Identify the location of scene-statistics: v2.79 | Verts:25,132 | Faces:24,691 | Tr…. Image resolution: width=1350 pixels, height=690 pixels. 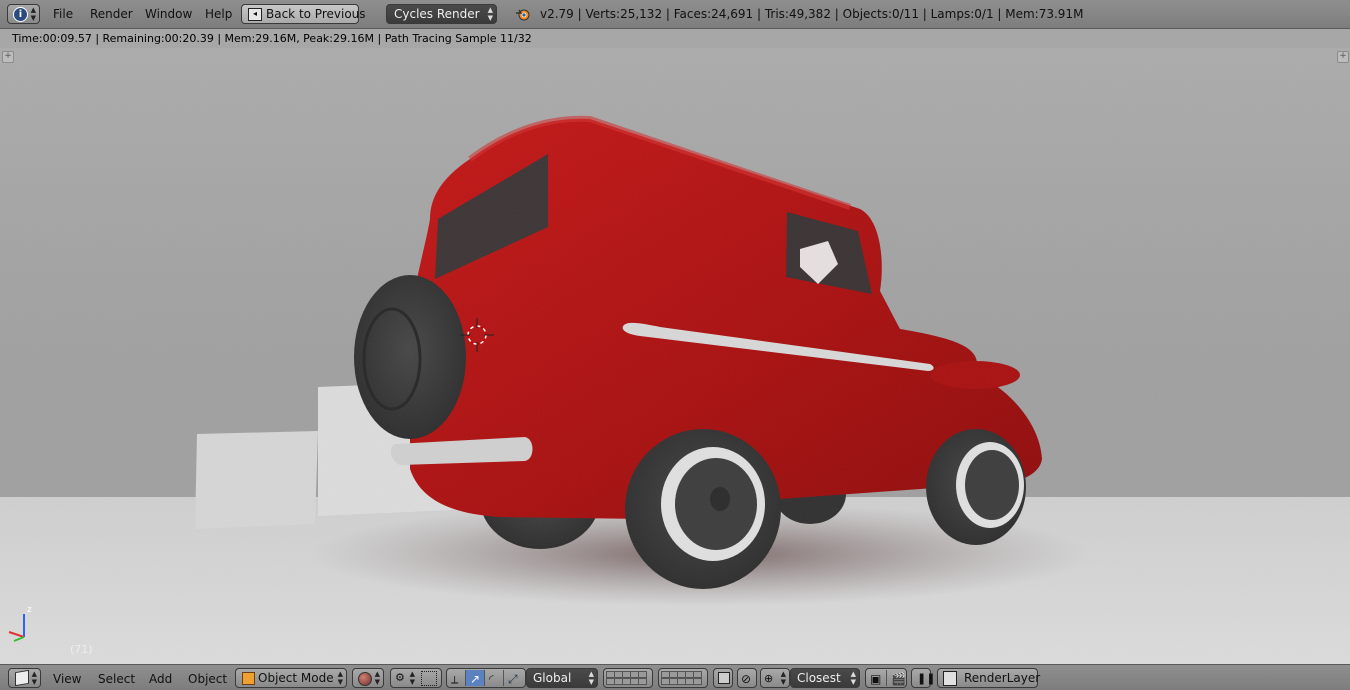
(812, 14).